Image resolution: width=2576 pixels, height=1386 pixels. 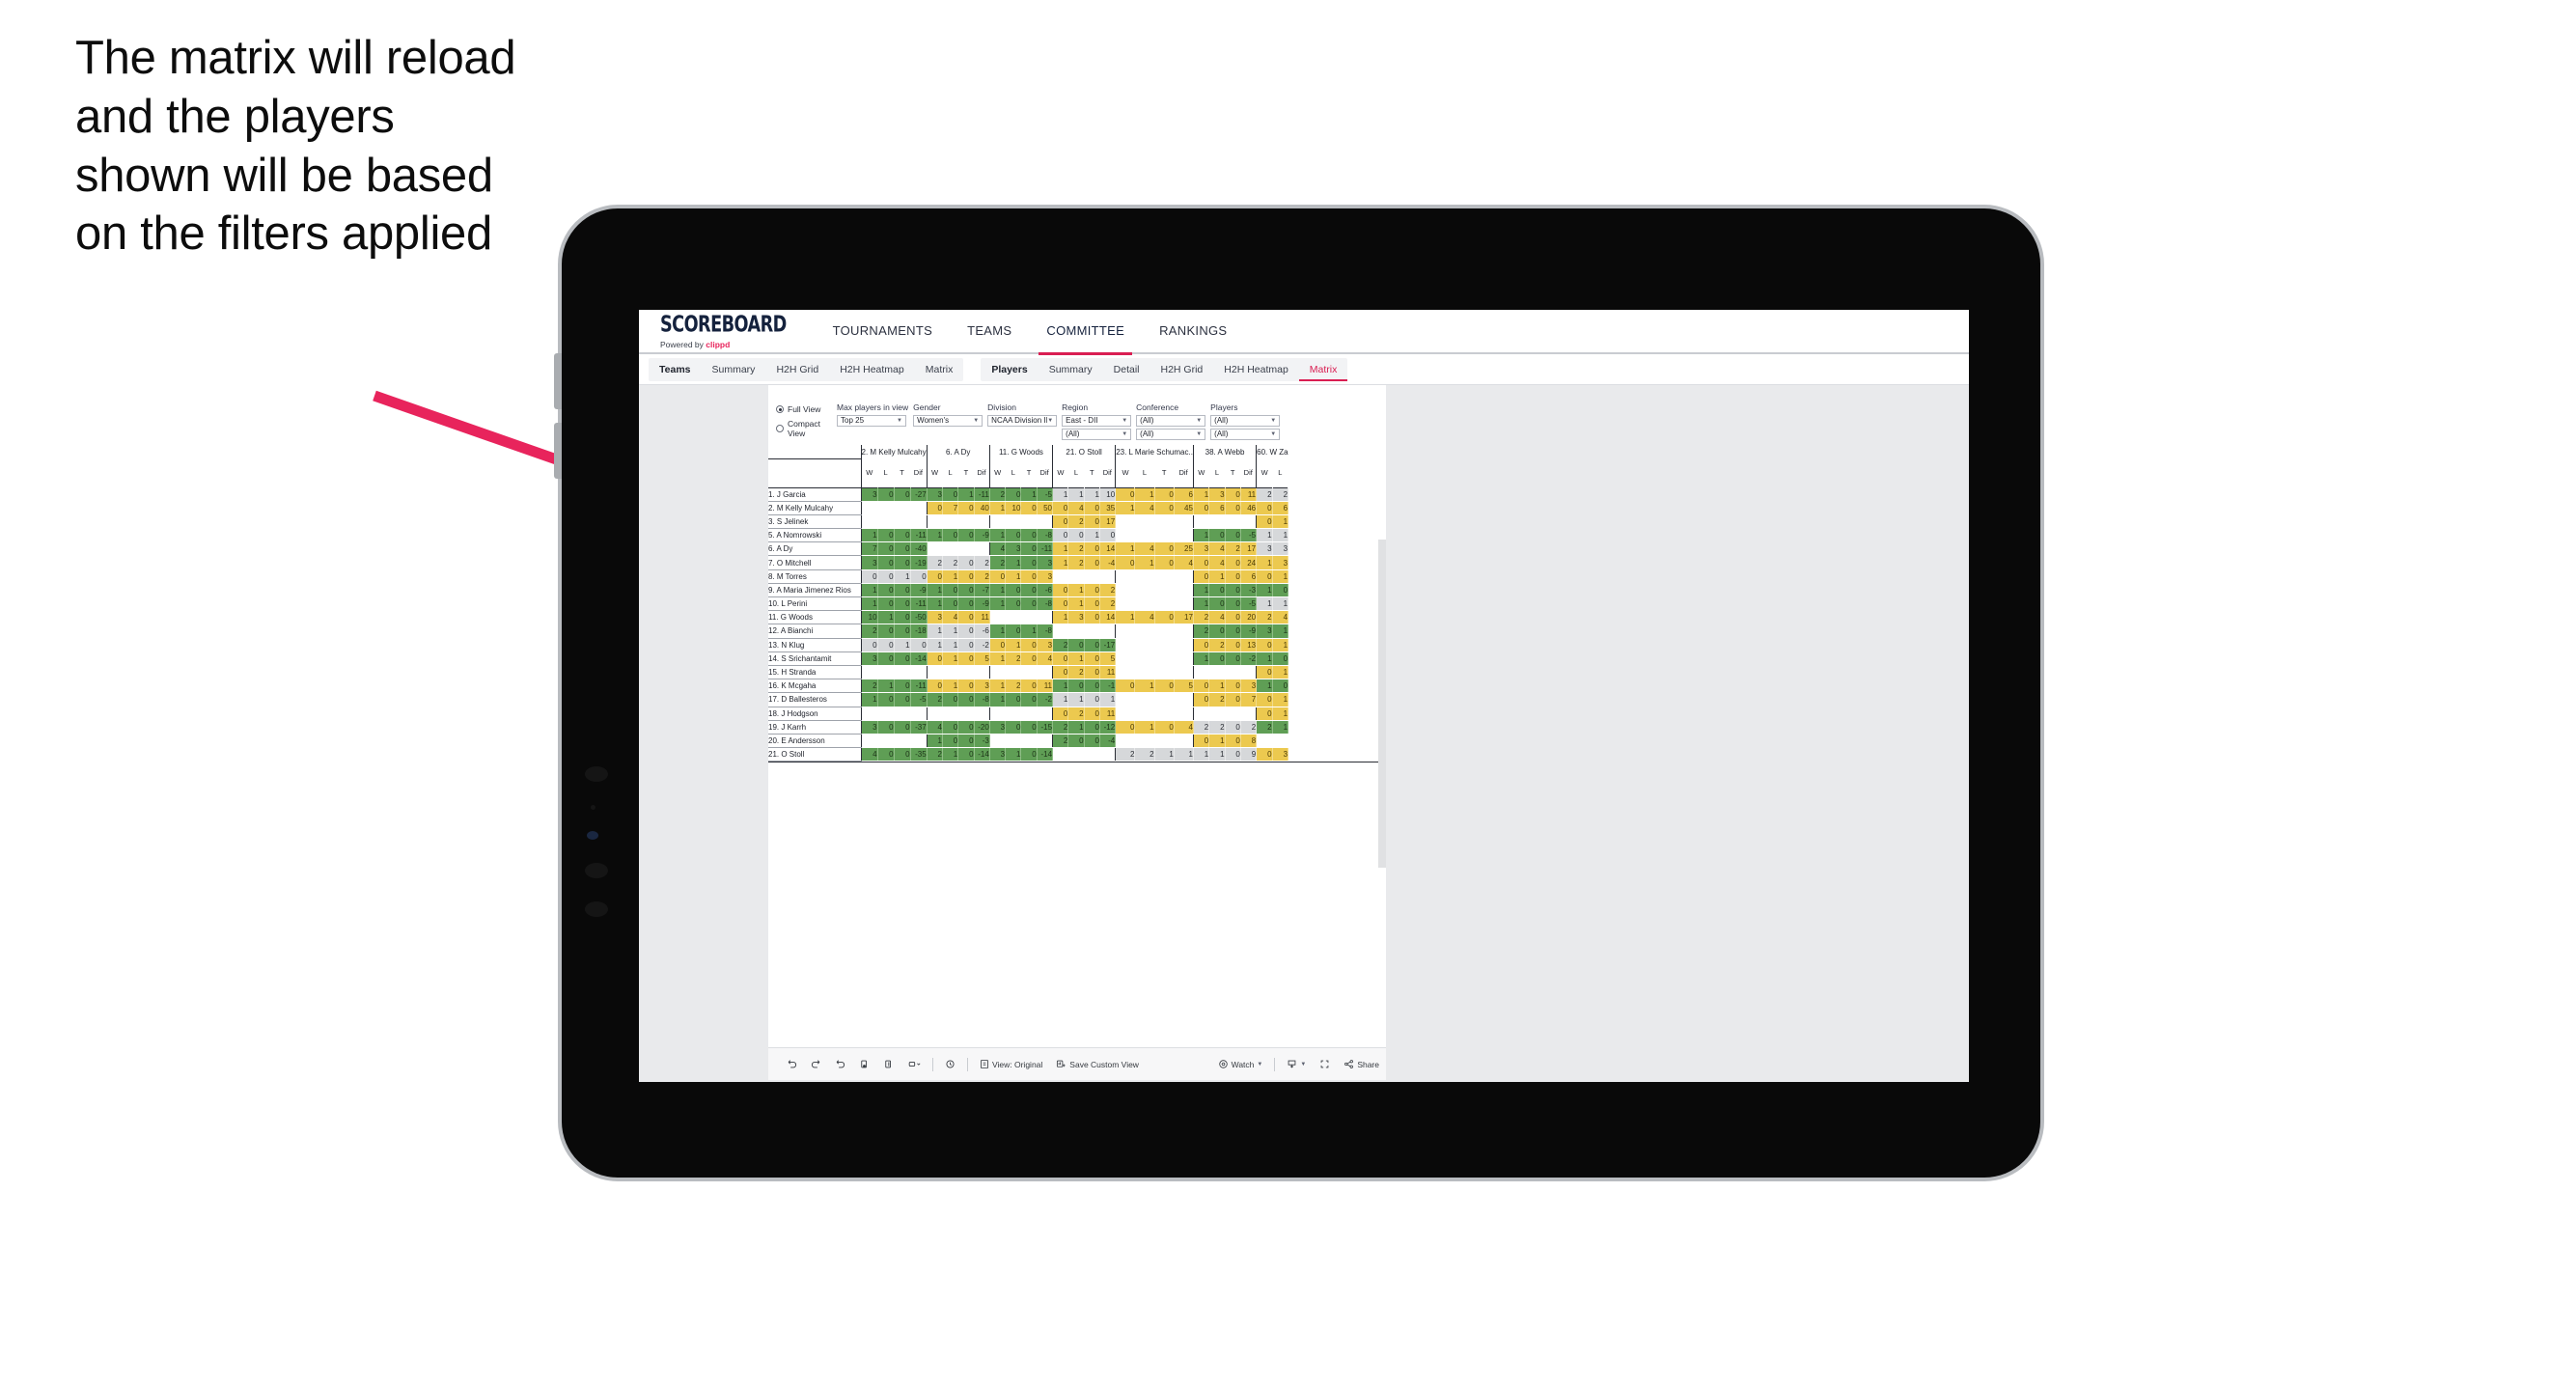 What do you see at coordinates (1325, 1064) in the screenshot?
I see `fullscreen-button` at bounding box center [1325, 1064].